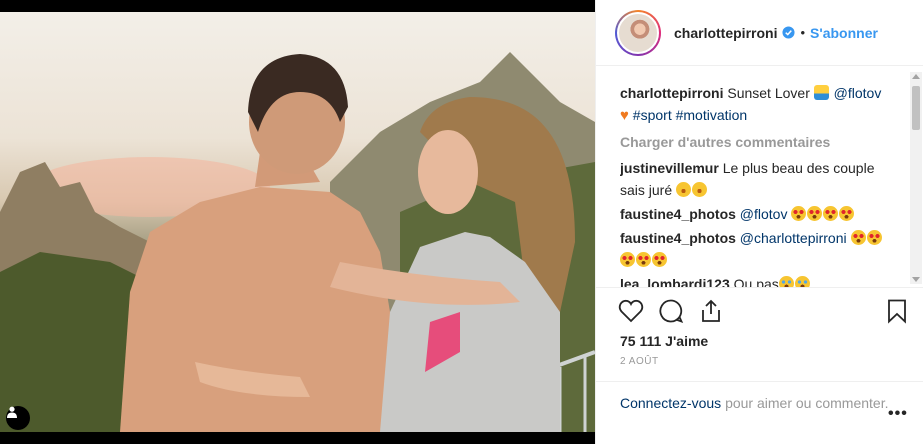 This screenshot has height=444, width=923. What do you see at coordinates (671, 311) in the screenshot?
I see `comment-bubble-icon` at bounding box center [671, 311].